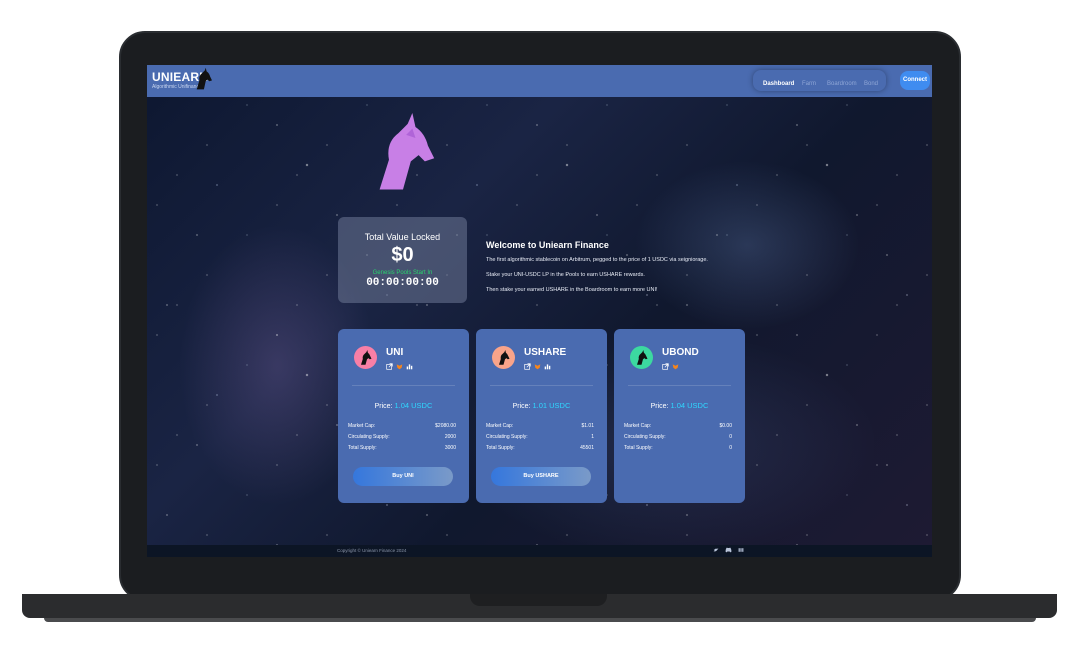  Describe the element at coordinates (819, 80) in the screenshot. I see `nav-links-container: Dashboard Farm Boardroom Bond` at that location.